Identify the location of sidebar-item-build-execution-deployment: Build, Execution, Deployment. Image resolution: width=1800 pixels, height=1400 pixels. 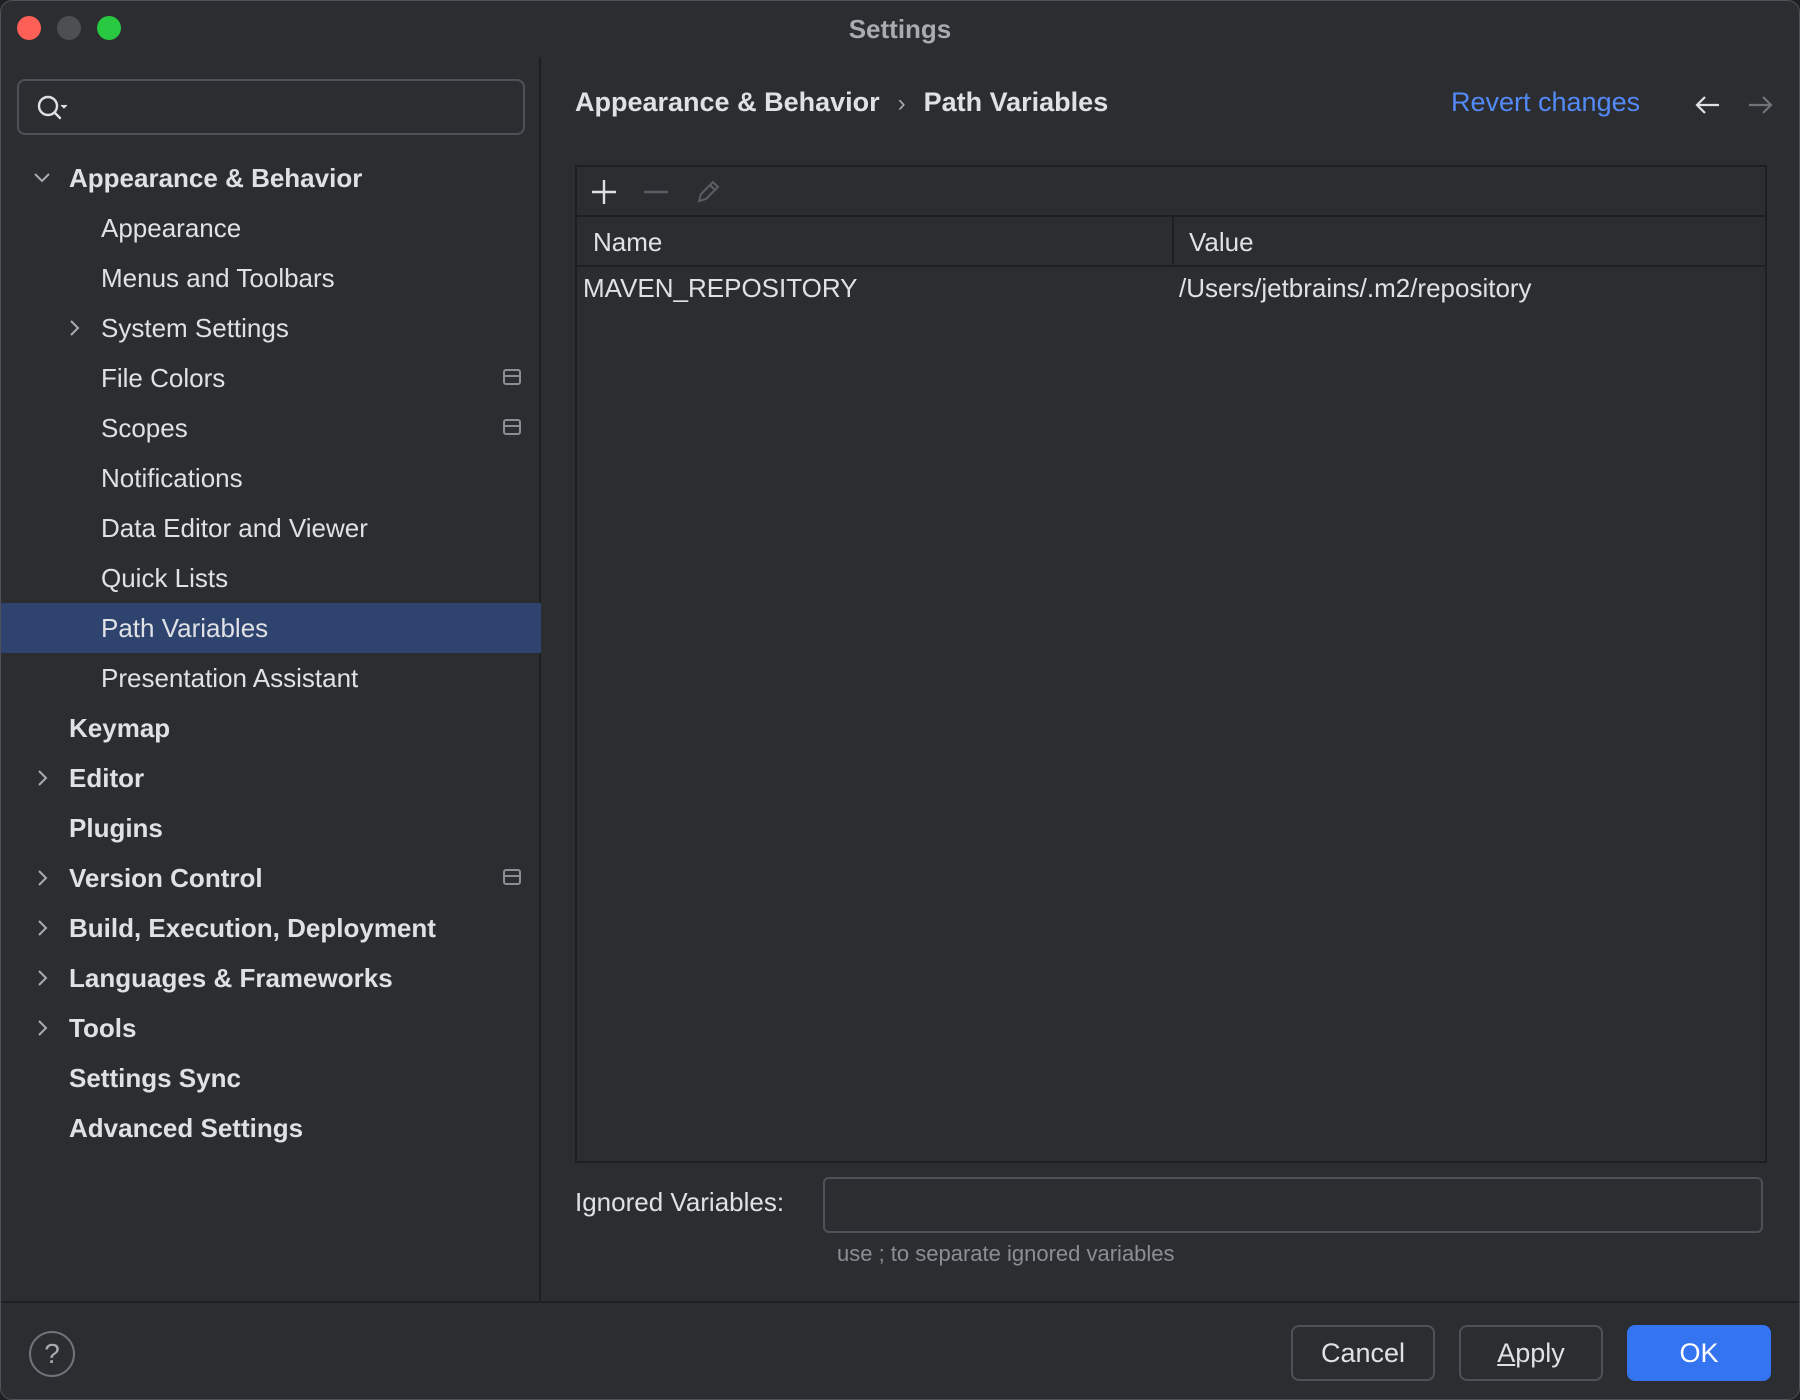
(271, 928).